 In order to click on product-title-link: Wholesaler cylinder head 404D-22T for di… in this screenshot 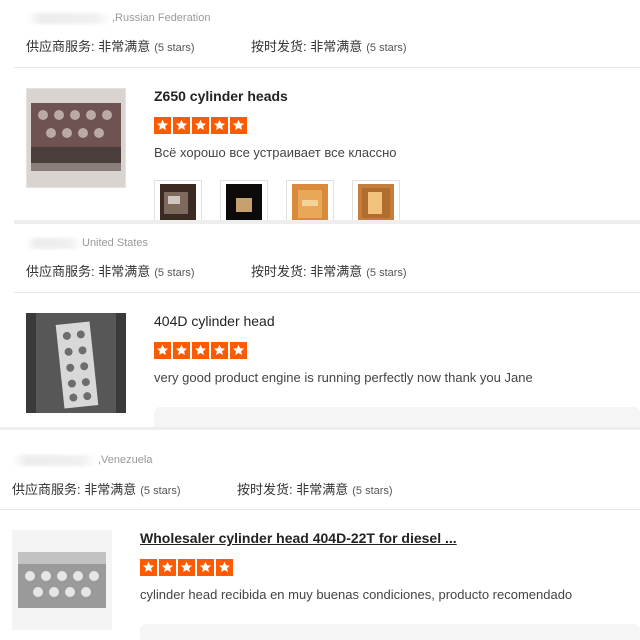, I will do `click(298, 538)`.